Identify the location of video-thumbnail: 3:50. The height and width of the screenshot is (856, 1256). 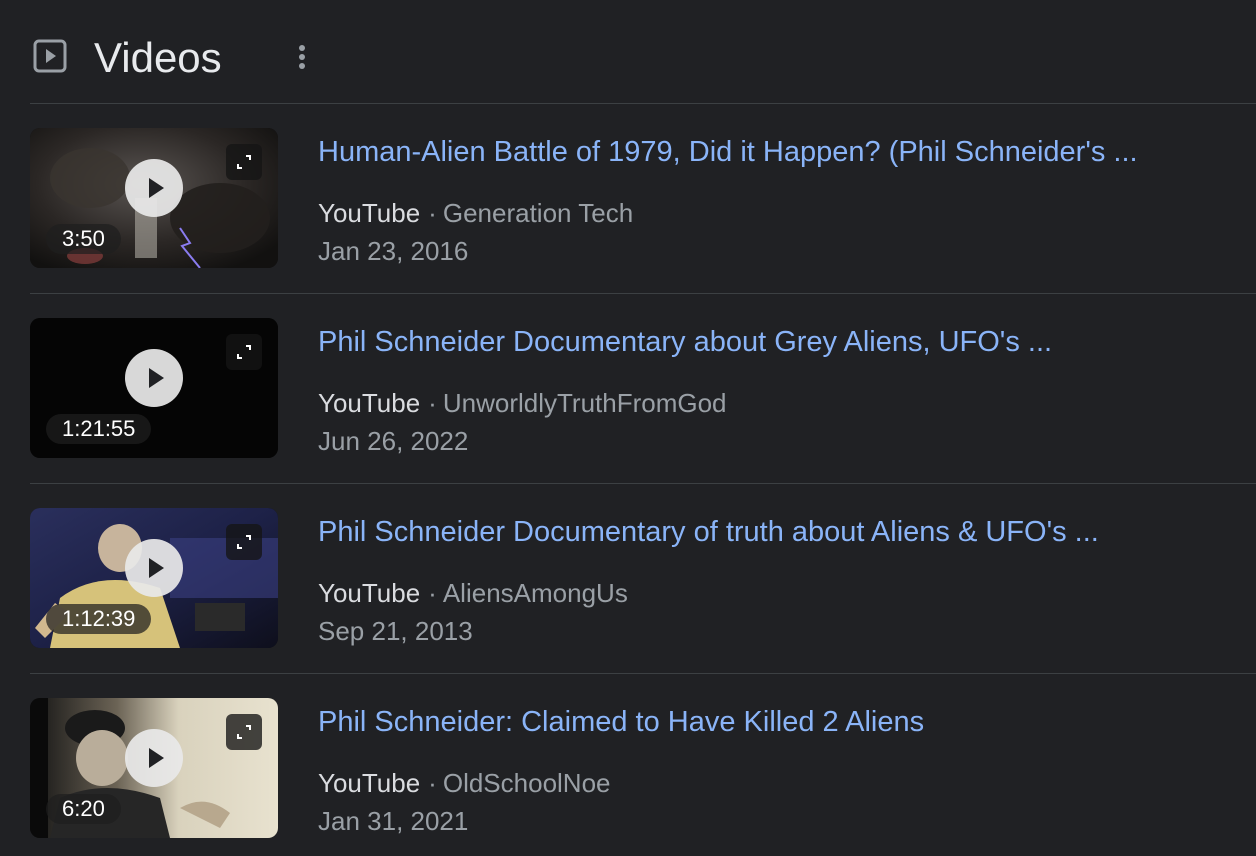
(154, 198).